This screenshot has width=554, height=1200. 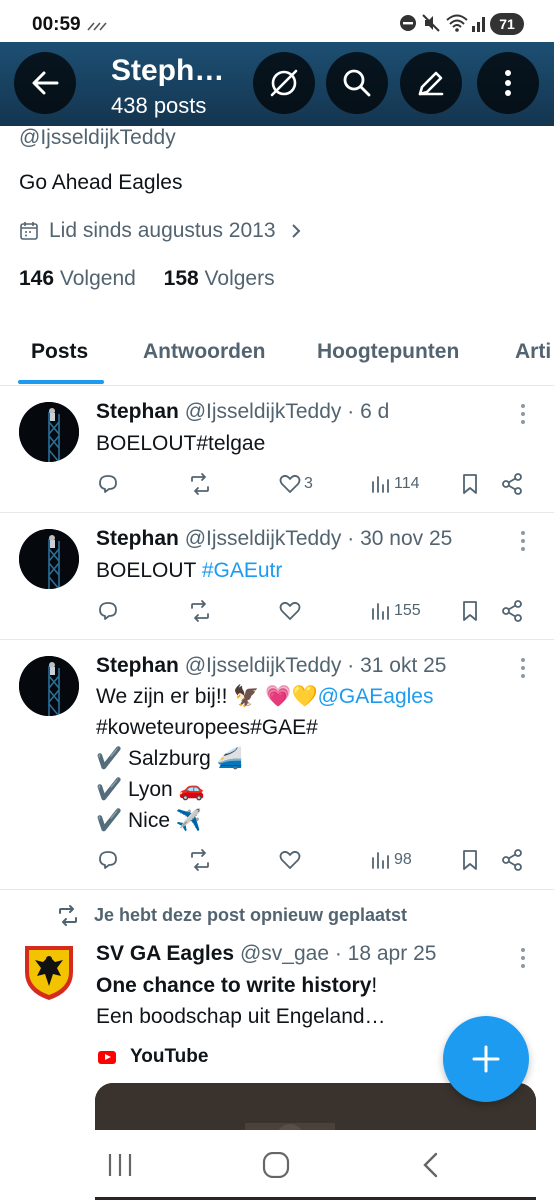 I want to click on followers-label: Volgers, so click(x=239, y=278).